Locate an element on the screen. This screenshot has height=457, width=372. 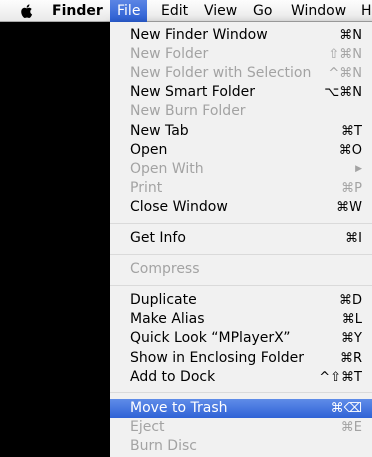
menu-item-label: Show in Enclosing Folder is located at coordinates (217, 357).